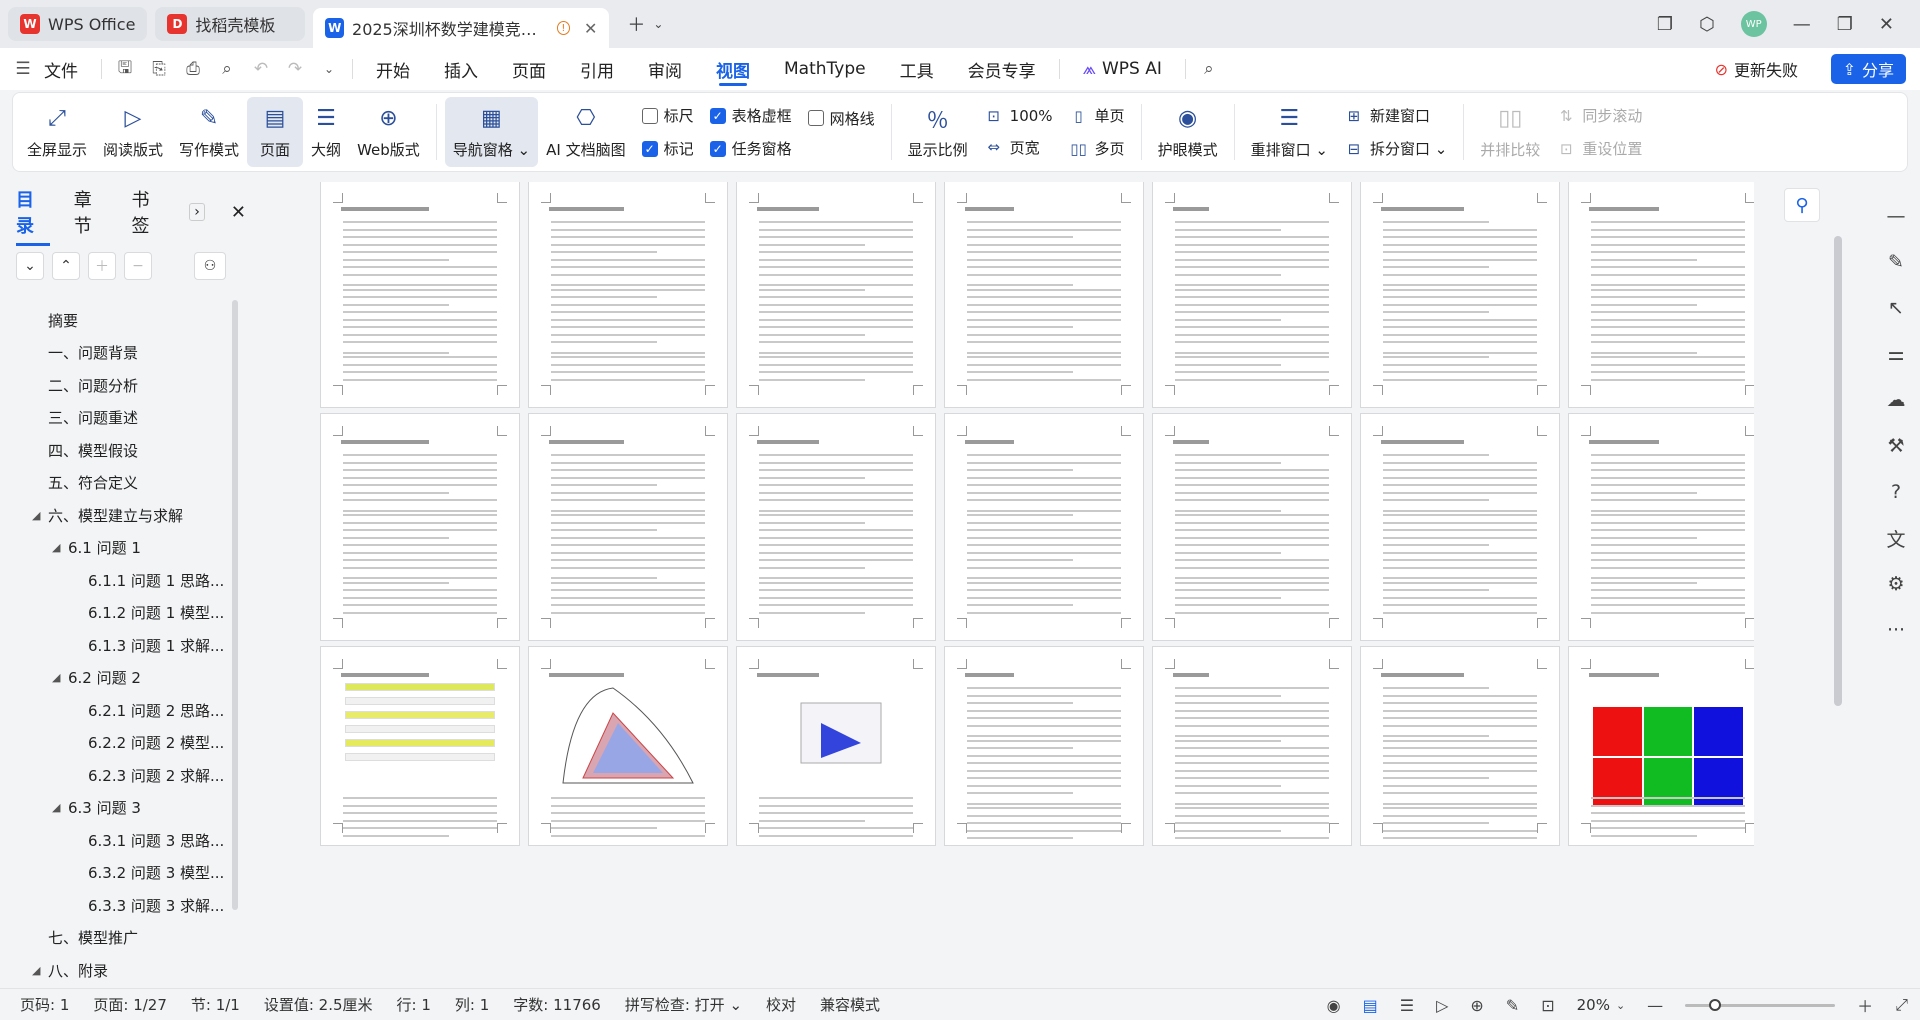 This screenshot has height=1020, width=1920. Describe the element at coordinates (1896, 216) in the screenshot. I see `minus-icon: —` at that location.